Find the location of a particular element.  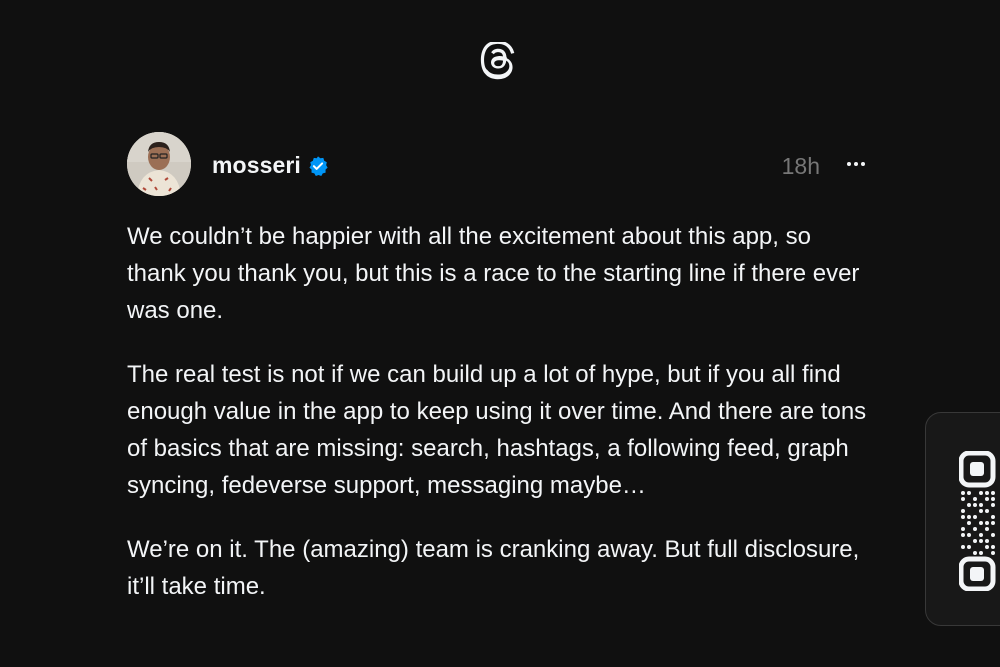

threads-logo-icon is located at coordinates (500, 64).